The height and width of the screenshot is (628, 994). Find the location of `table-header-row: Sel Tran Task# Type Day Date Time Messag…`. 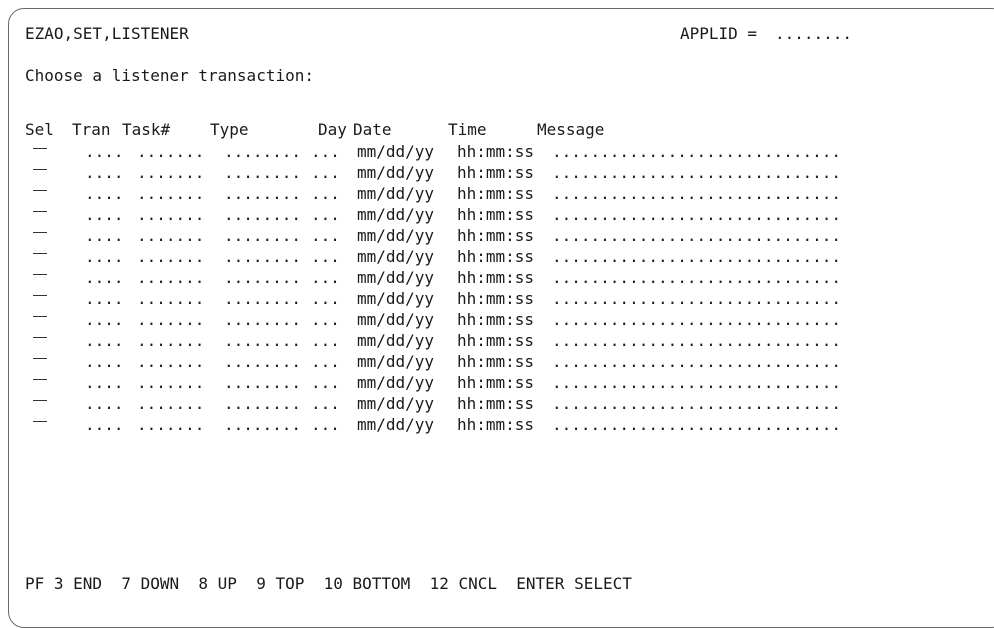

table-header-row: Sel Tran Task# Type Day Date Time Messag… is located at coordinates (497, 130).